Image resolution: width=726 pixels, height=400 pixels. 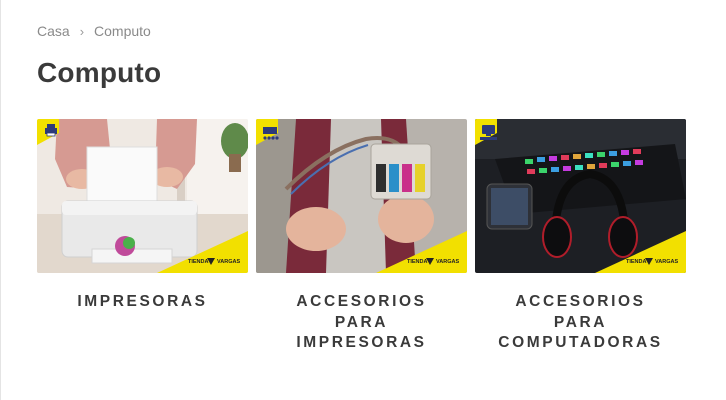 I want to click on breadcrumb: Casa › Computo, so click(x=94, y=31).